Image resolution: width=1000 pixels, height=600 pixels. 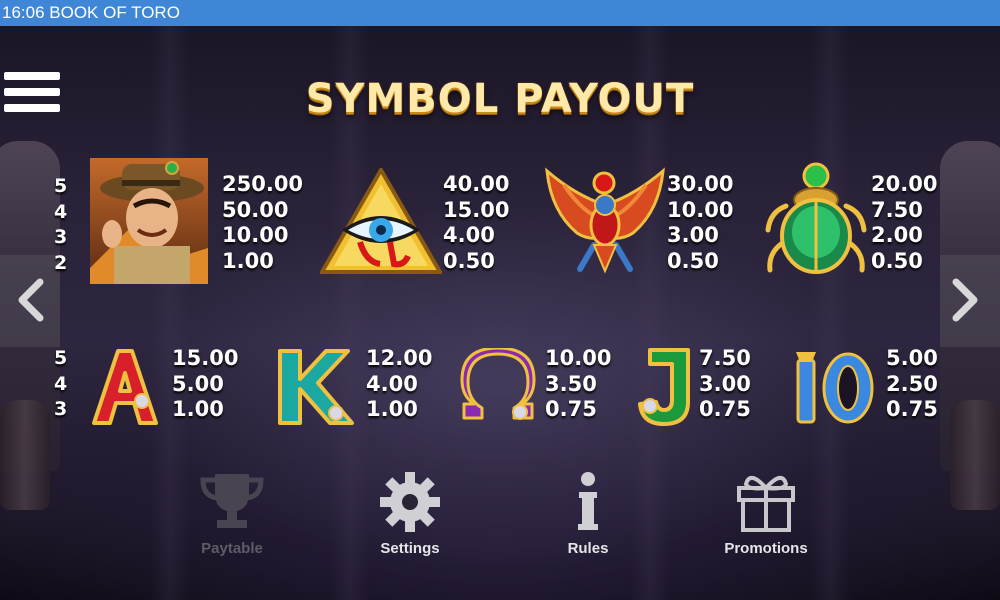 I want to click on number-ten-payouts: 5.00 2.50 0.75, so click(x=912, y=384).